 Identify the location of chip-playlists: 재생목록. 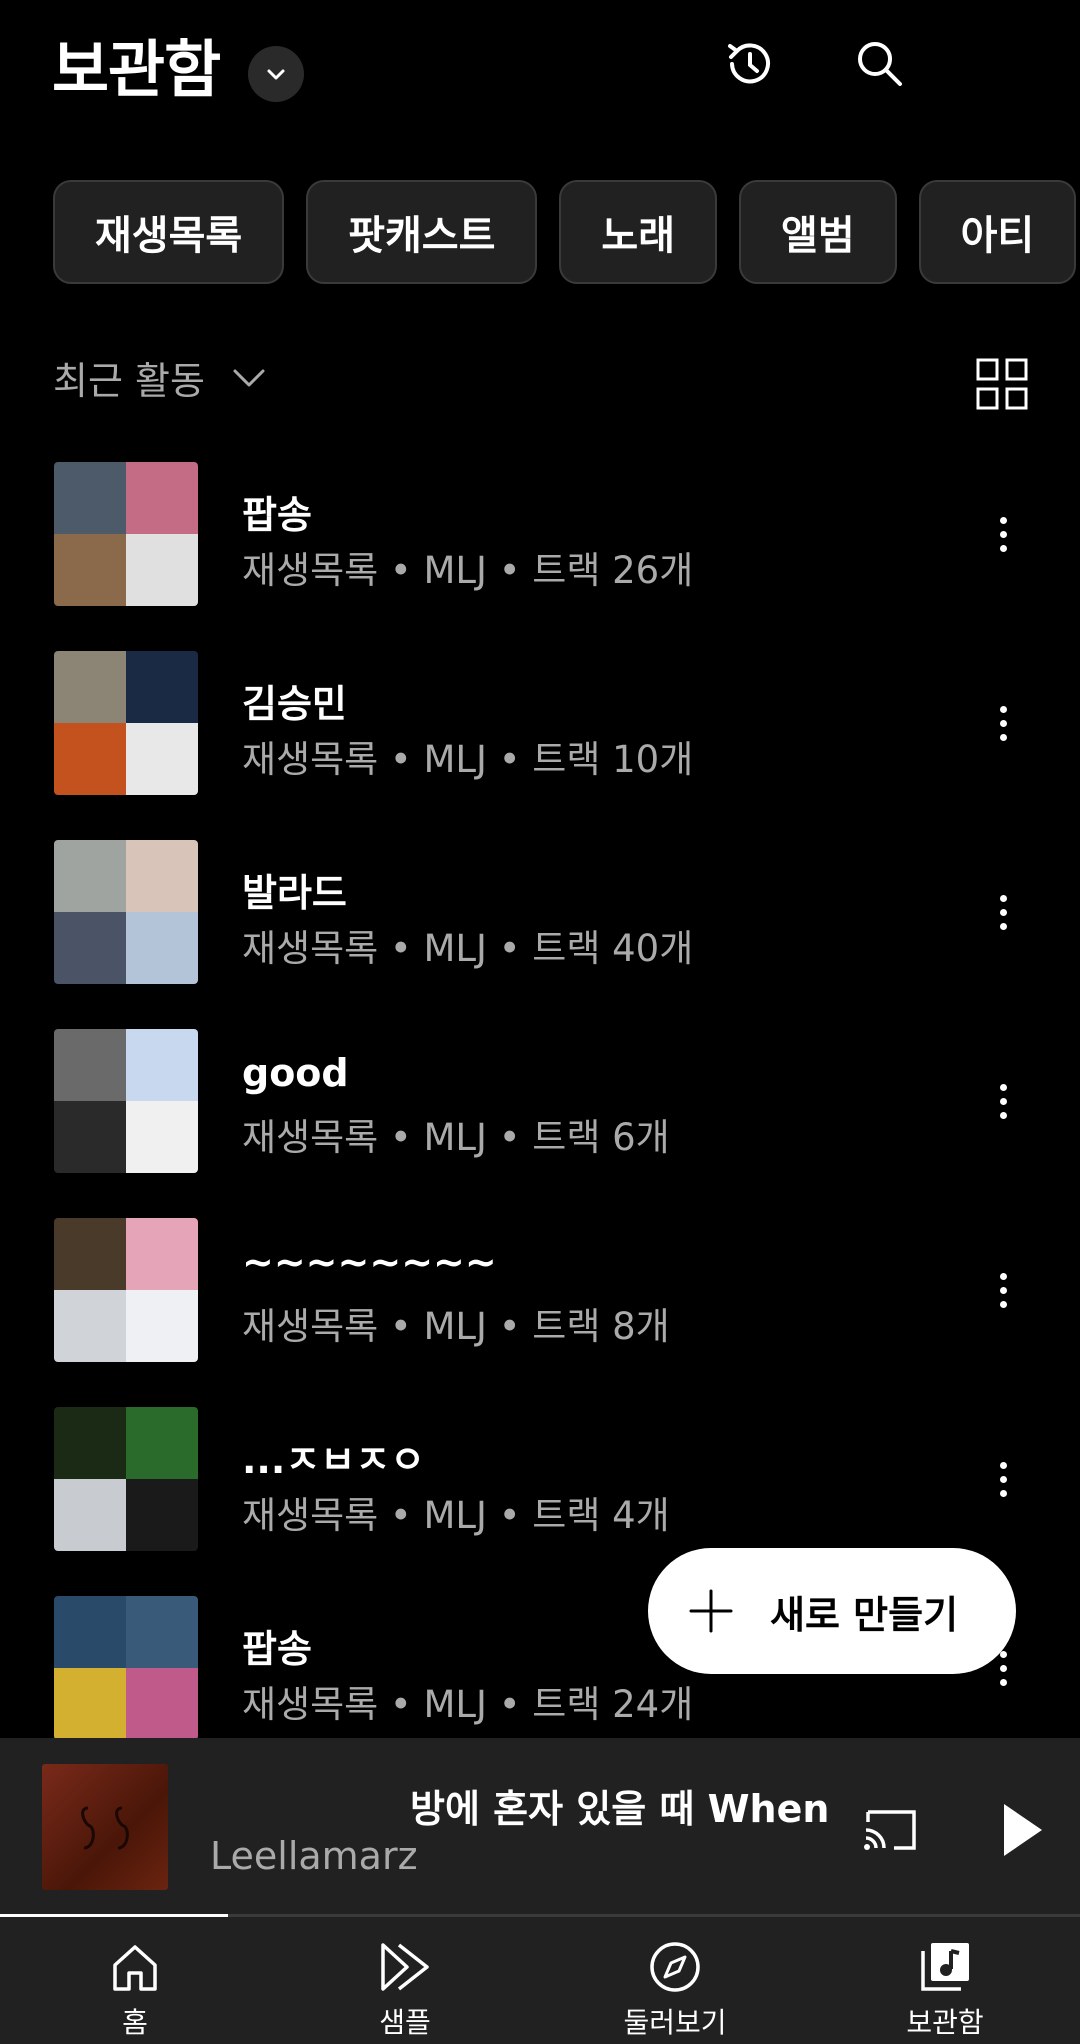
(169, 232).